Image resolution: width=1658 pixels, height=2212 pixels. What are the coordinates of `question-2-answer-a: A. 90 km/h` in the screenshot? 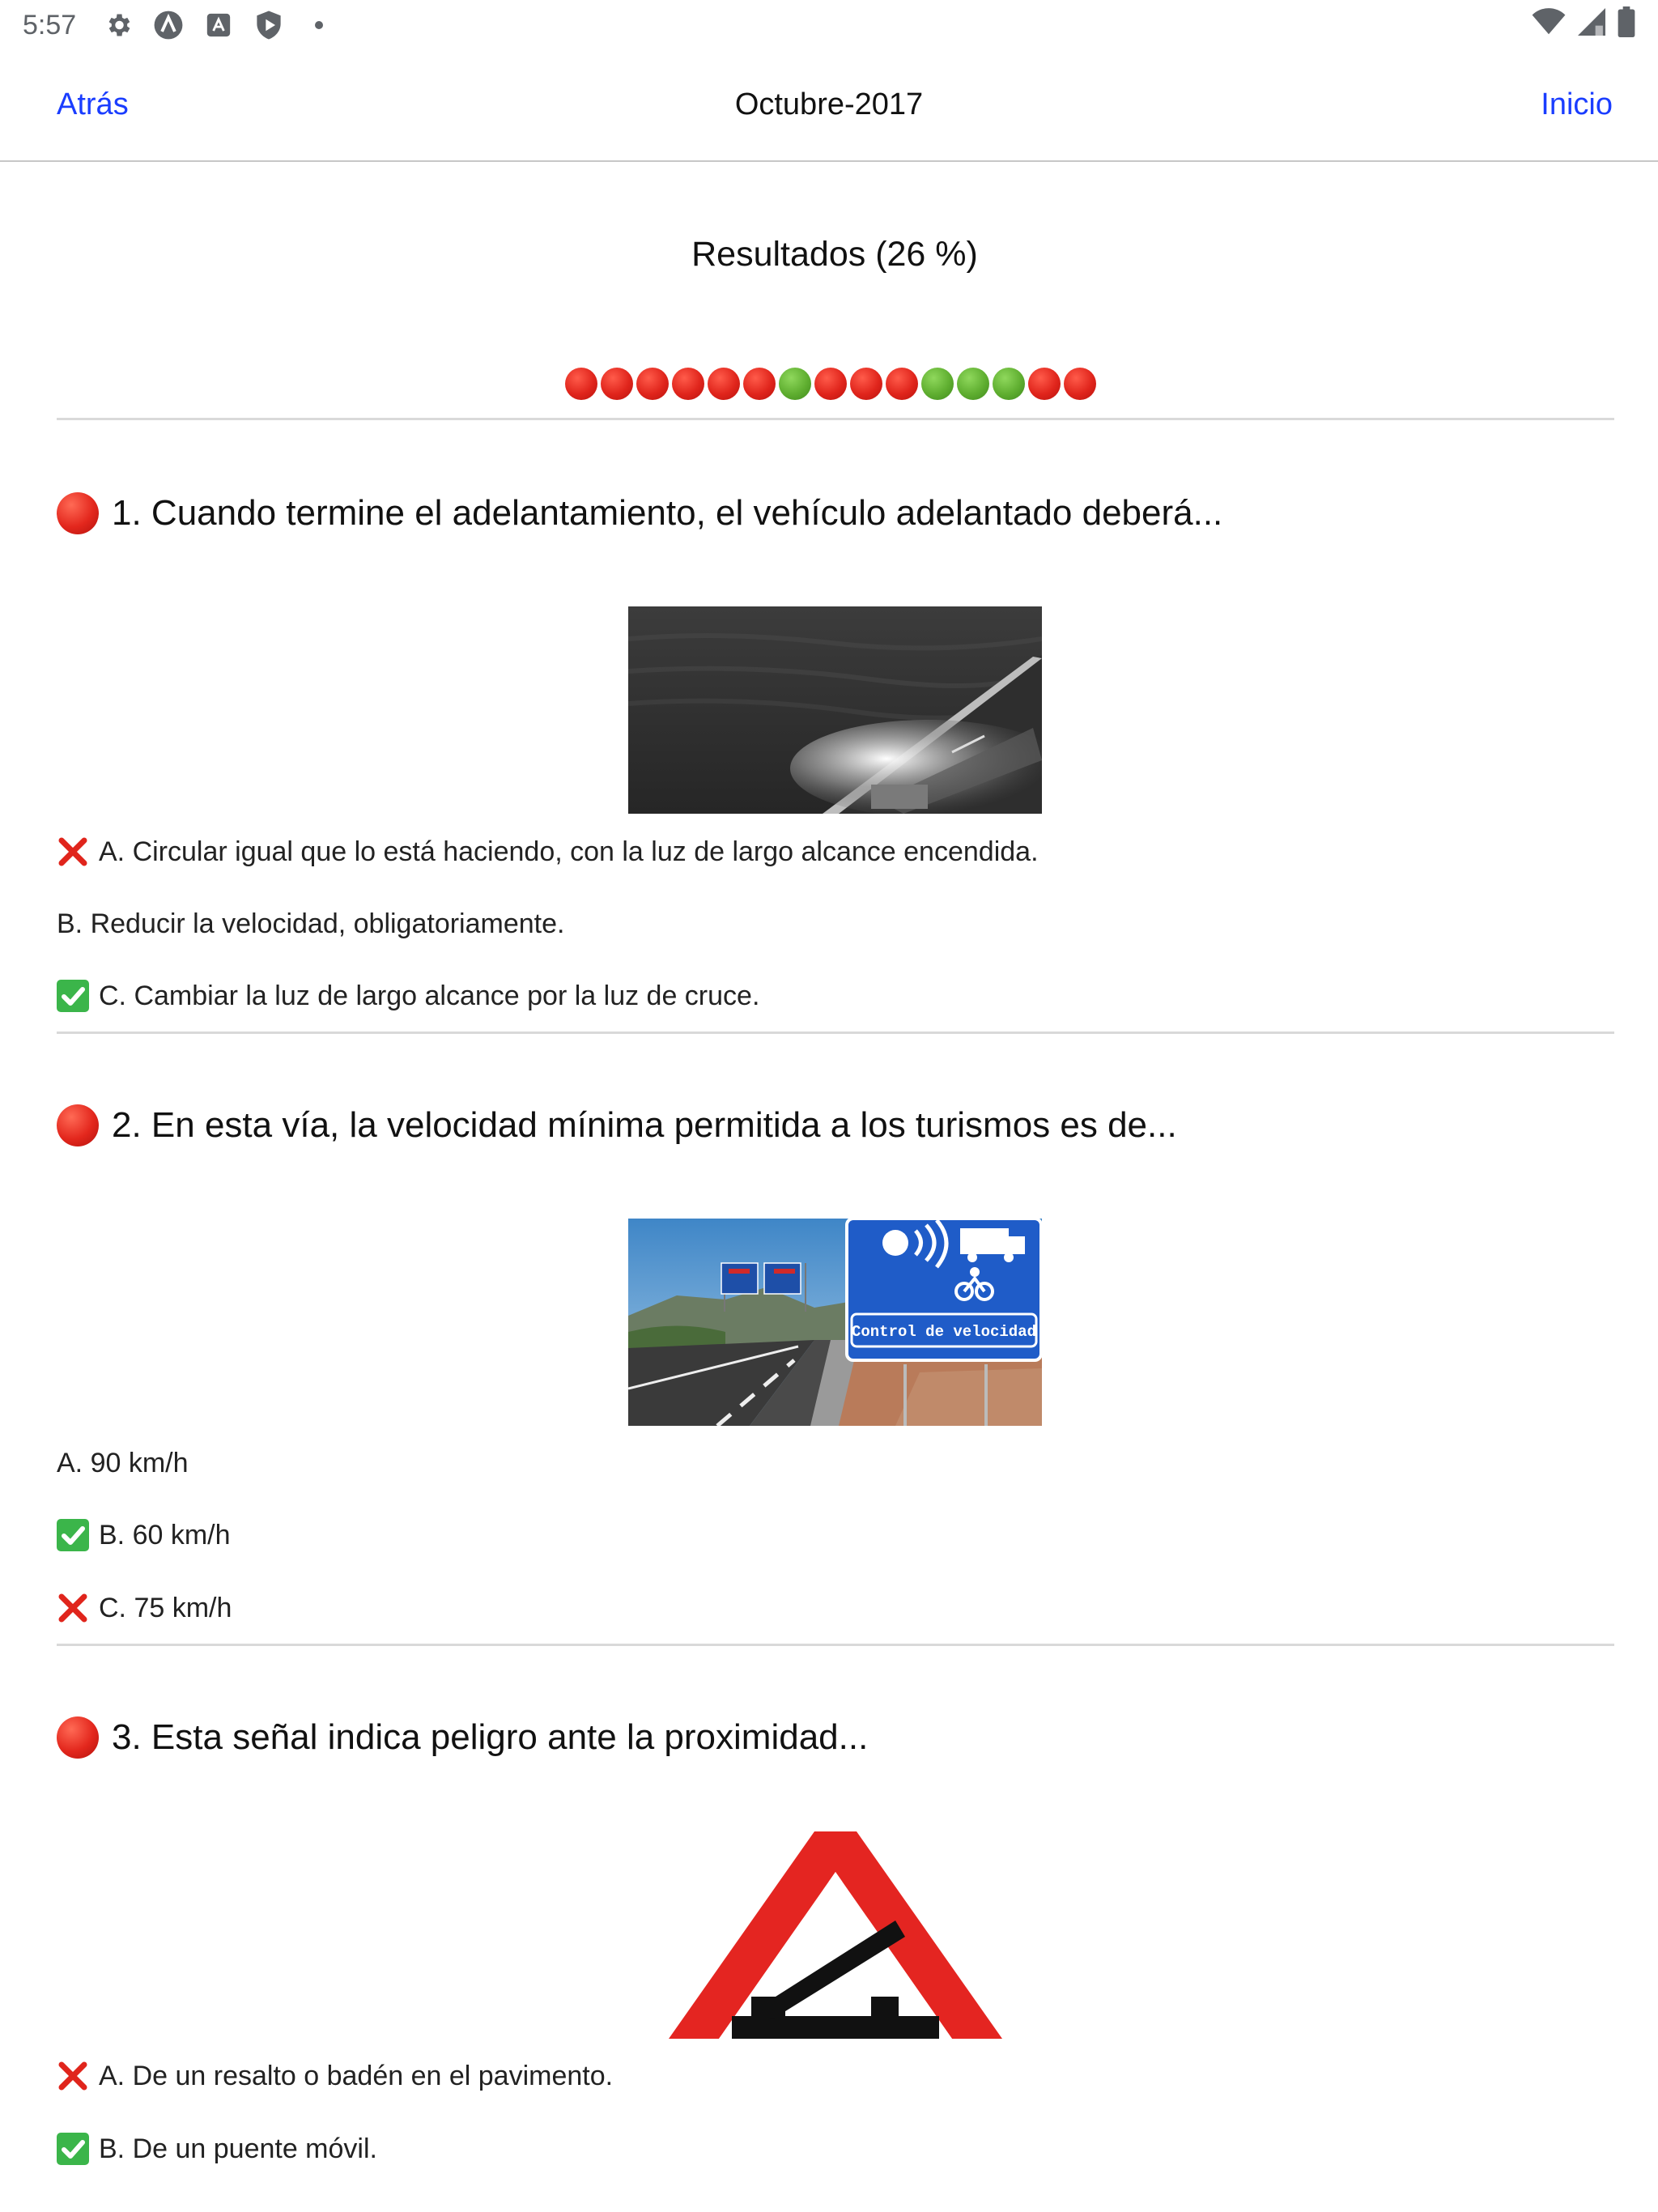 It's located at (123, 1464).